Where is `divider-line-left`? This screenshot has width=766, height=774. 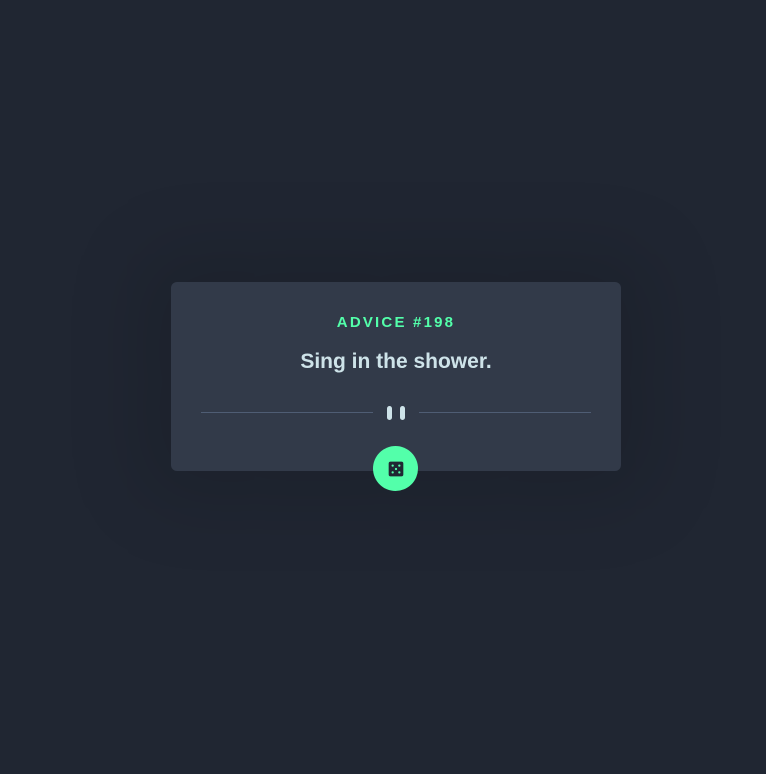
divider-line-left is located at coordinates (287, 412).